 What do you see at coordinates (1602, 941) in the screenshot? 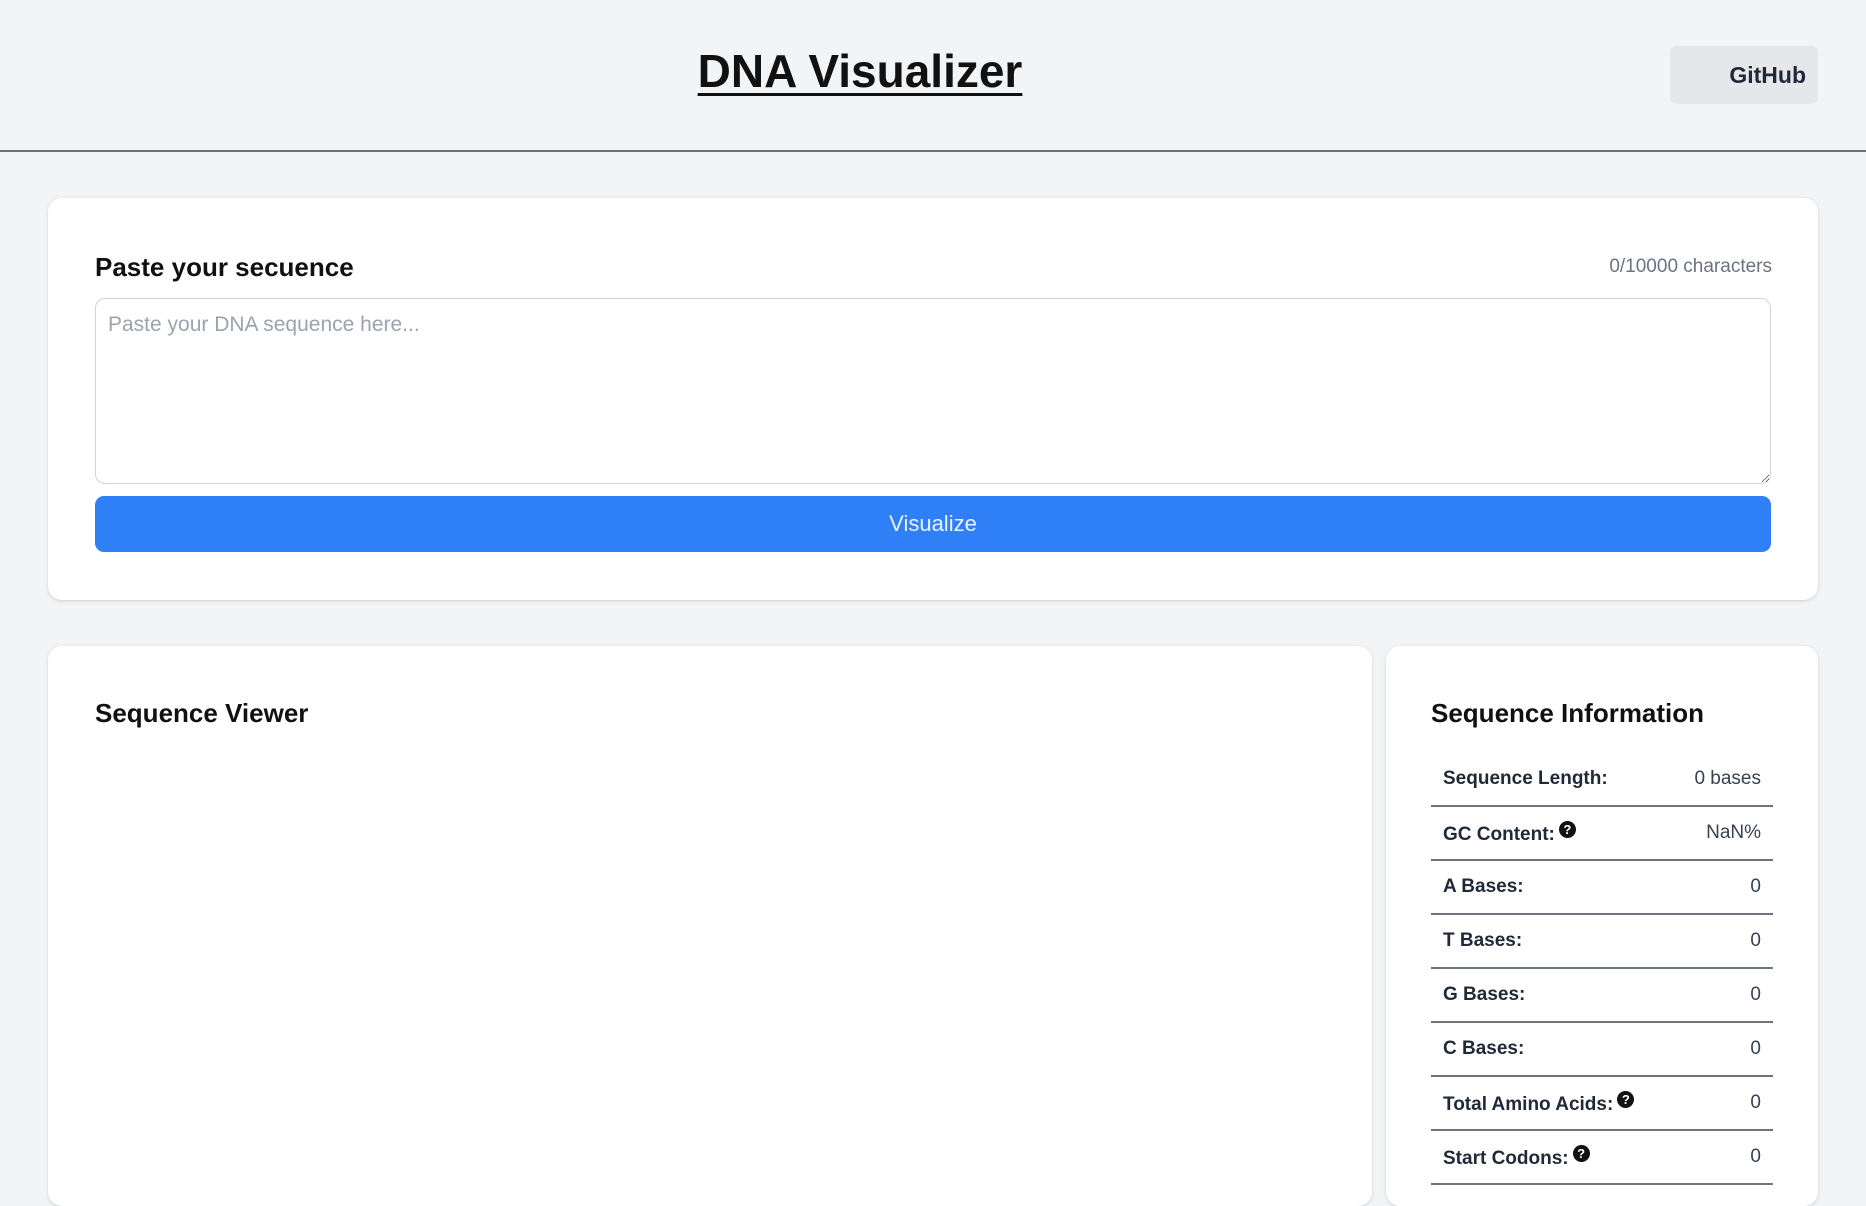
I see `info-row-t-bases: T Bases: 0` at bounding box center [1602, 941].